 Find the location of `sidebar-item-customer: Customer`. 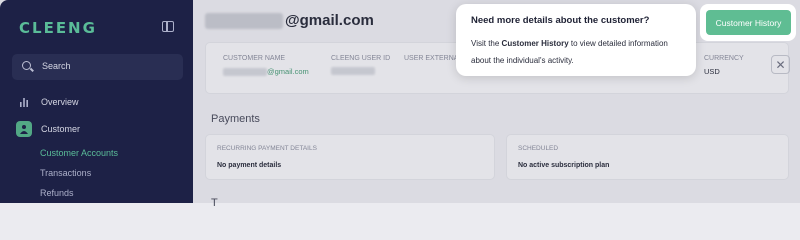

sidebar-item-customer: Customer is located at coordinates (48, 129).